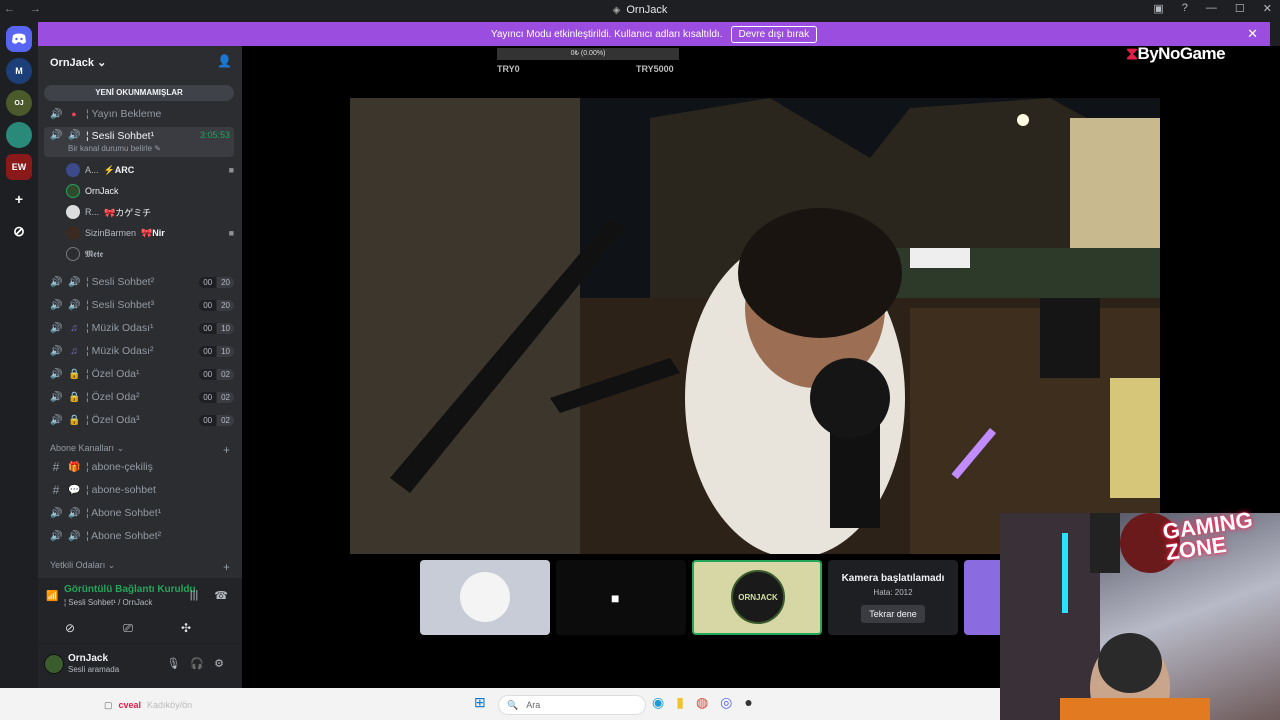  What do you see at coordinates (70, 628) in the screenshot?
I see `camera-off-button: ⊘` at bounding box center [70, 628].